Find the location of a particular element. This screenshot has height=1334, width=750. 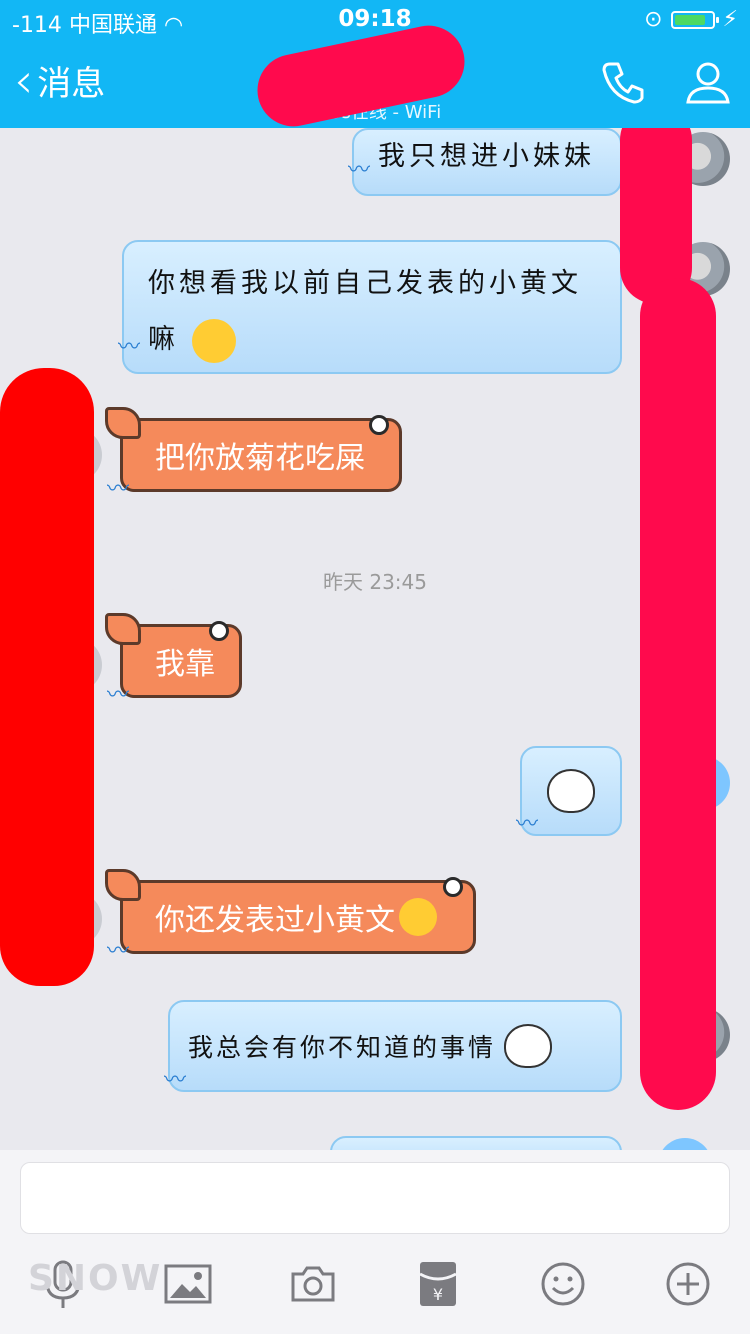

timestamp: 昨天 23:45 is located at coordinates (375, 582).